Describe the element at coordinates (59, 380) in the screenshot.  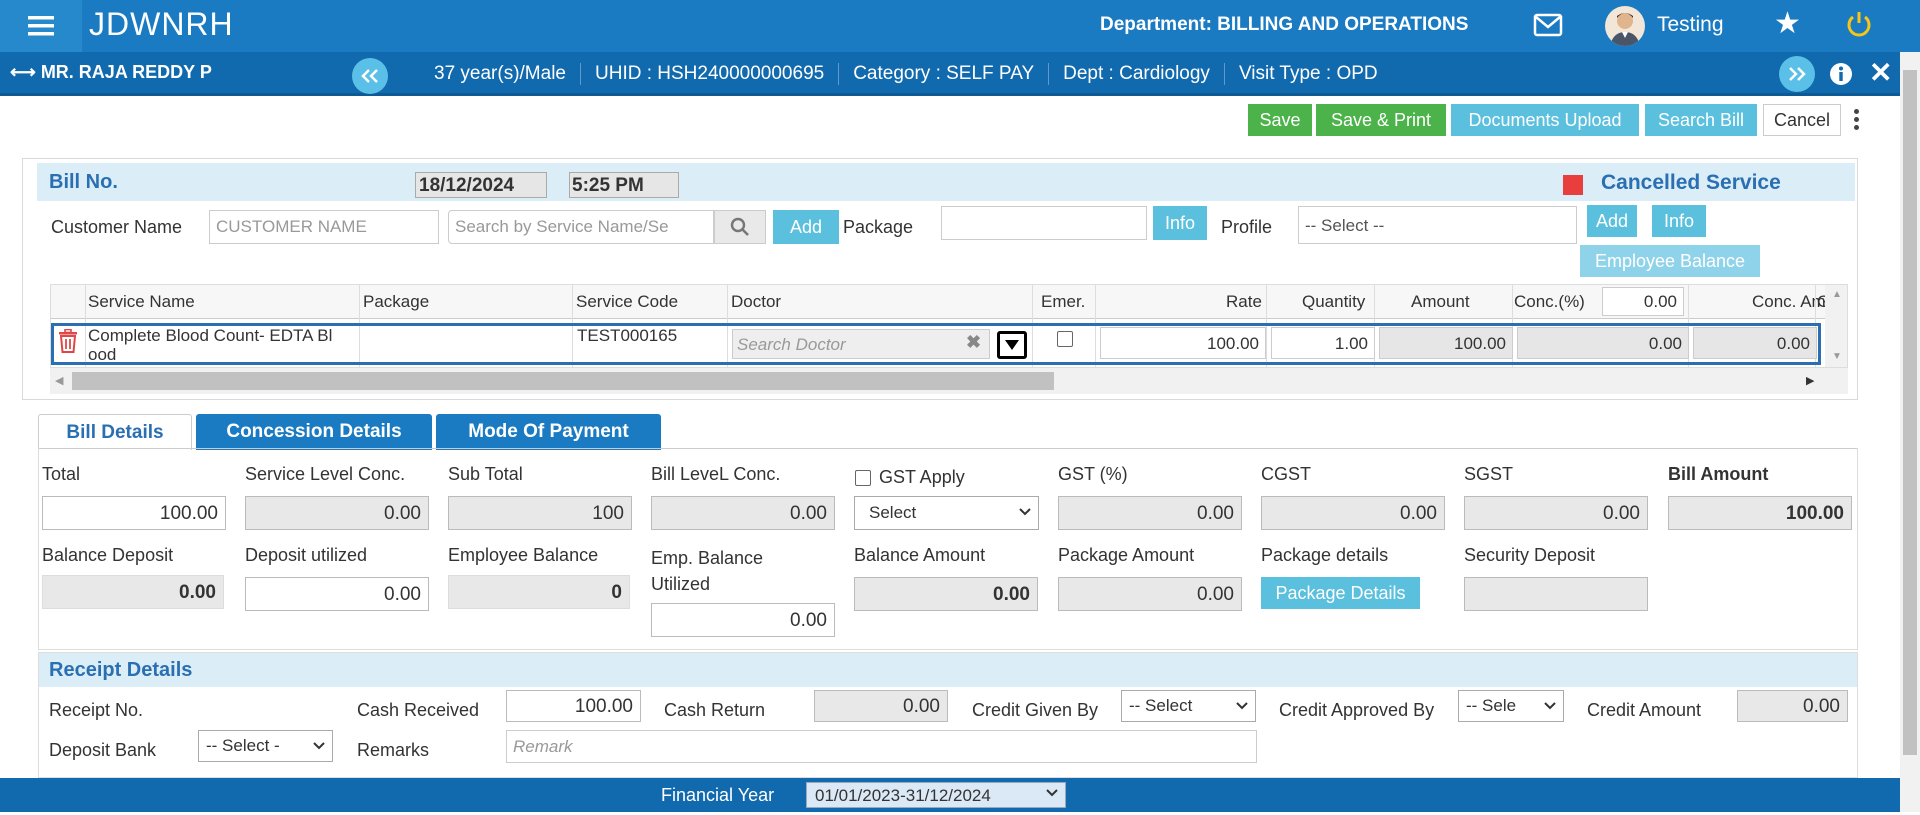
I see `scroll-left-icon: ◀` at that location.